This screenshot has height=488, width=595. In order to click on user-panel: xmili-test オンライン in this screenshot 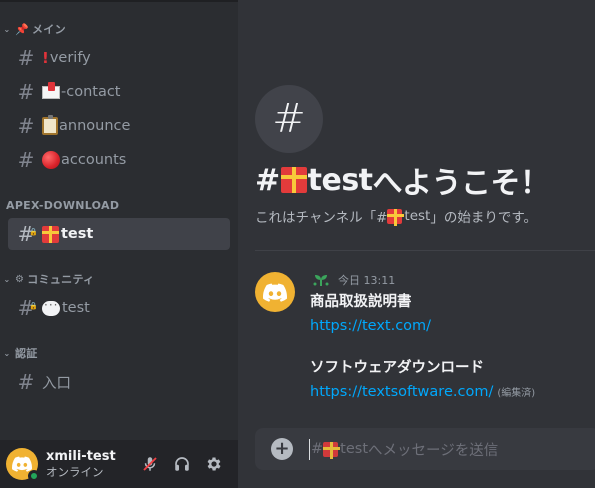, I will do `click(119, 464)`.